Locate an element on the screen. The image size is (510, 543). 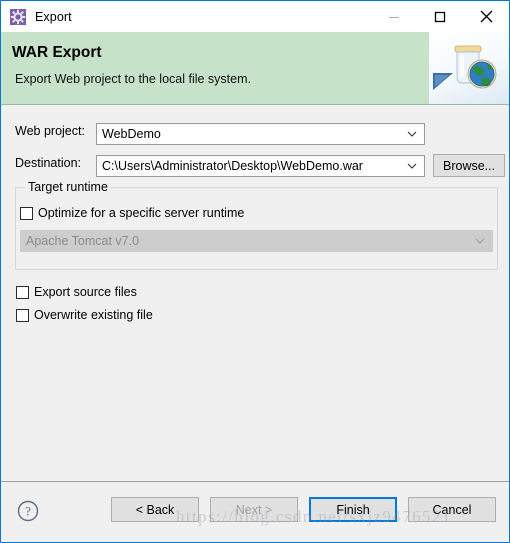
optimize-runtime-label: Optimize for a specific server runtime is located at coordinates (141, 213).